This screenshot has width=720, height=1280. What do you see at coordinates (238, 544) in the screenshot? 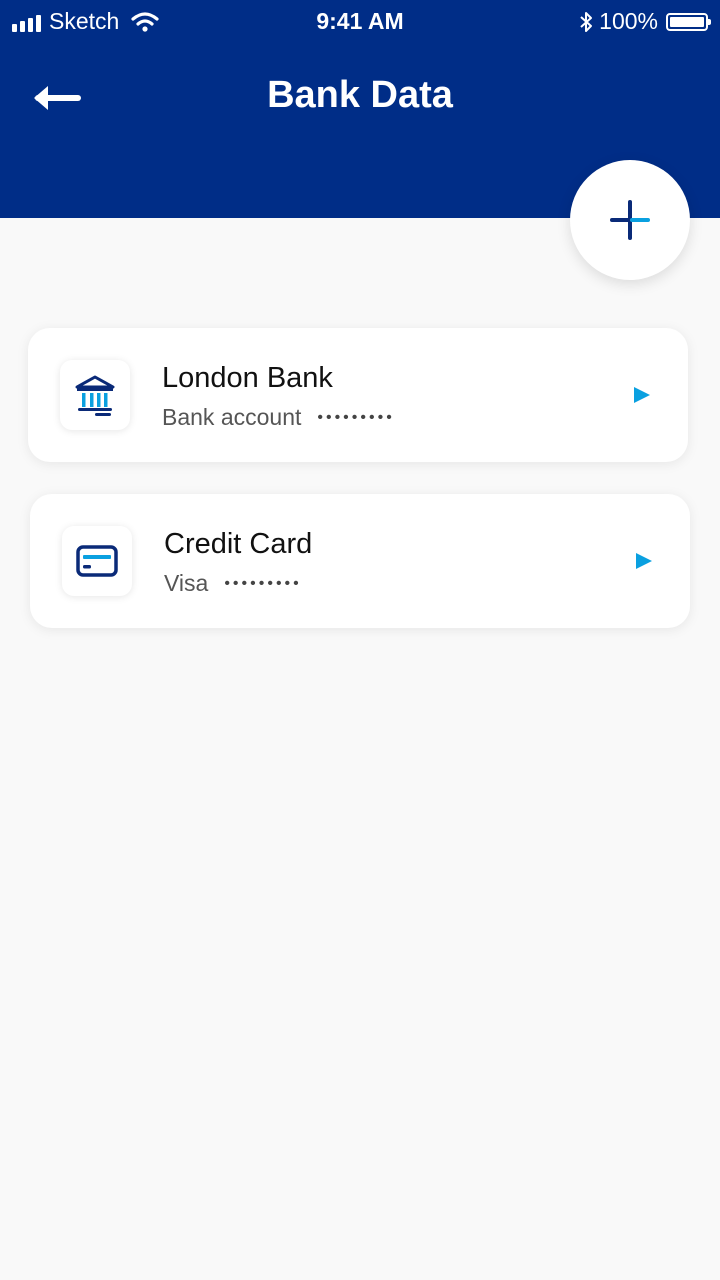
I see `account-title: Credit Card` at bounding box center [238, 544].